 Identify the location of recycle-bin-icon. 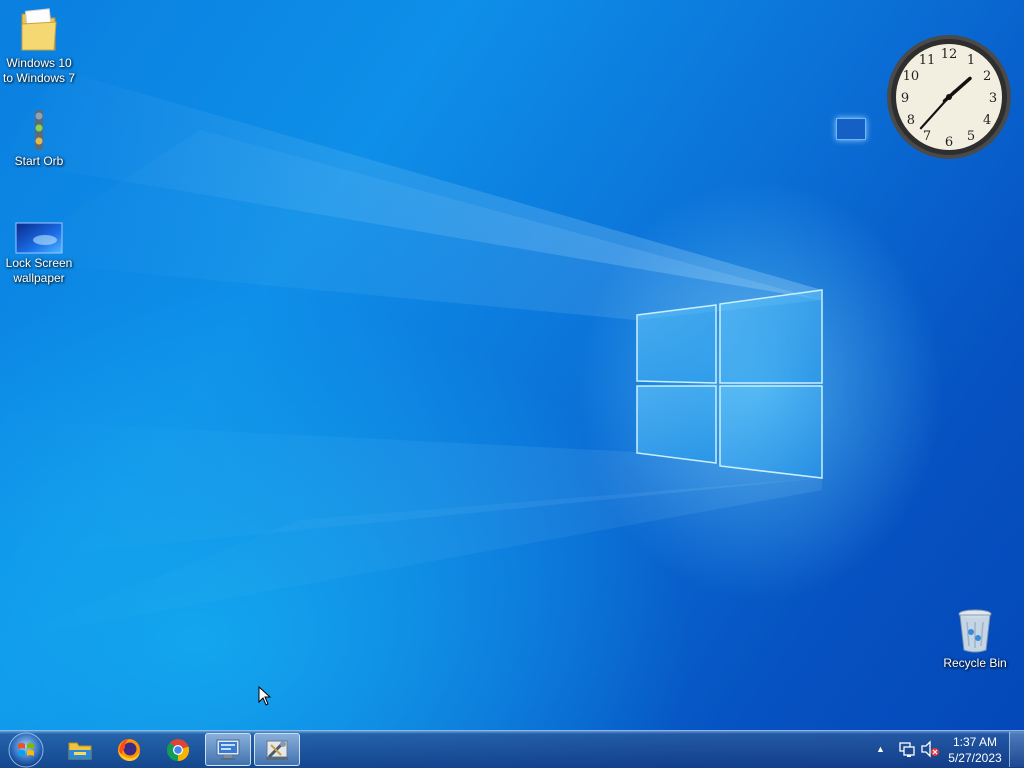
(975, 631).